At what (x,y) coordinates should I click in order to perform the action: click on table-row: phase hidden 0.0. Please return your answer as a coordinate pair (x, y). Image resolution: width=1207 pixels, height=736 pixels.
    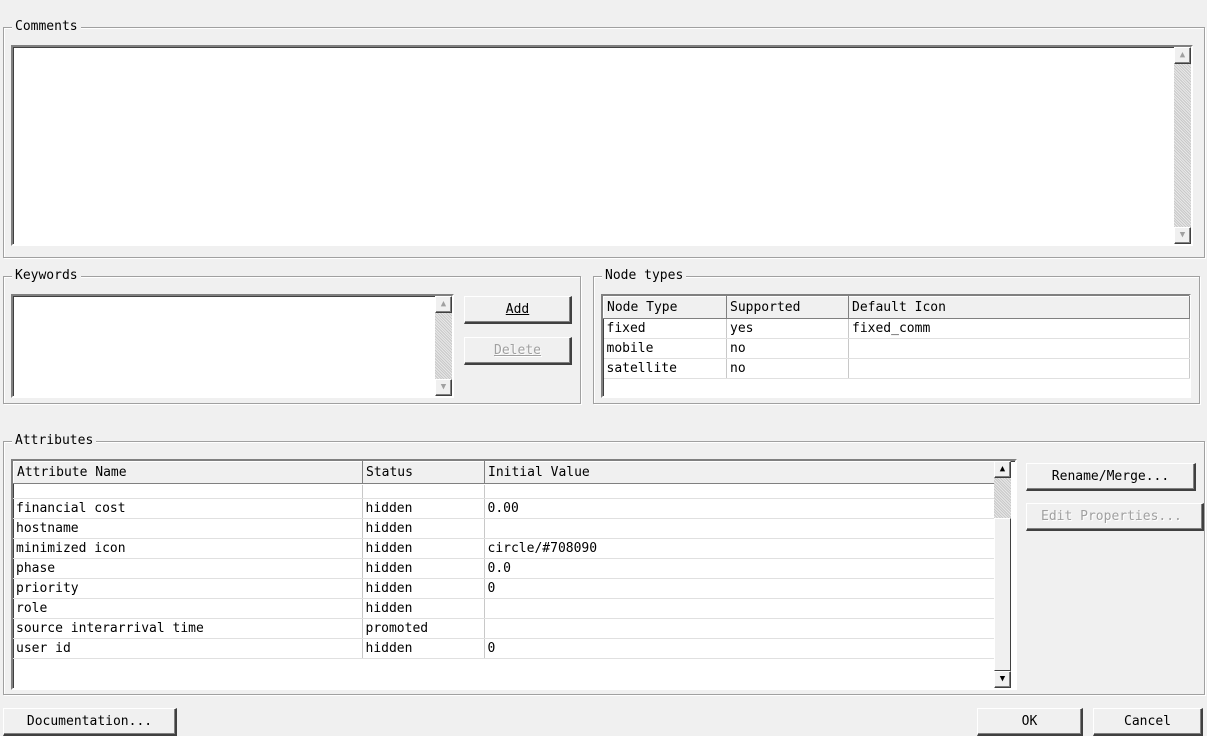
    Looking at the image, I should click on (503, 568).